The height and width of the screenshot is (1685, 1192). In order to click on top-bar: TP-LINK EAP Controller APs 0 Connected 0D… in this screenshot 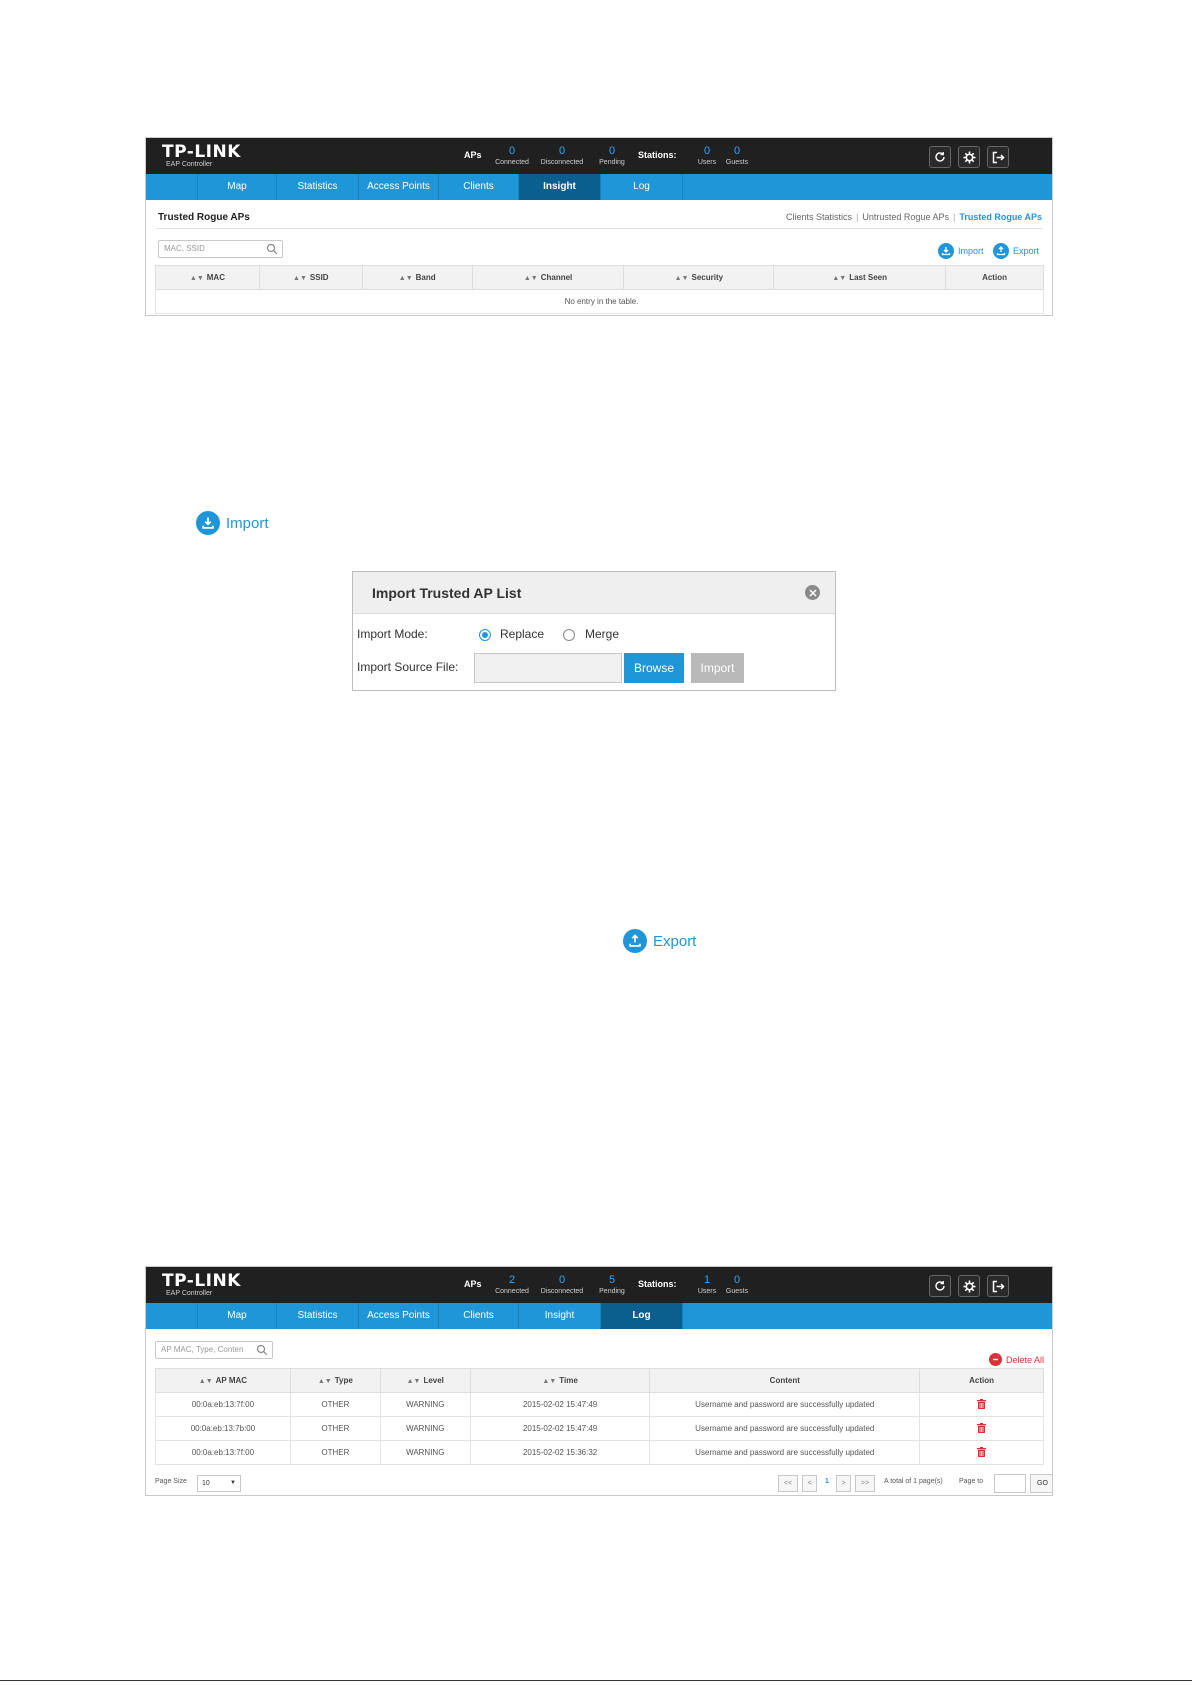, I will do `click(599, 156)`.